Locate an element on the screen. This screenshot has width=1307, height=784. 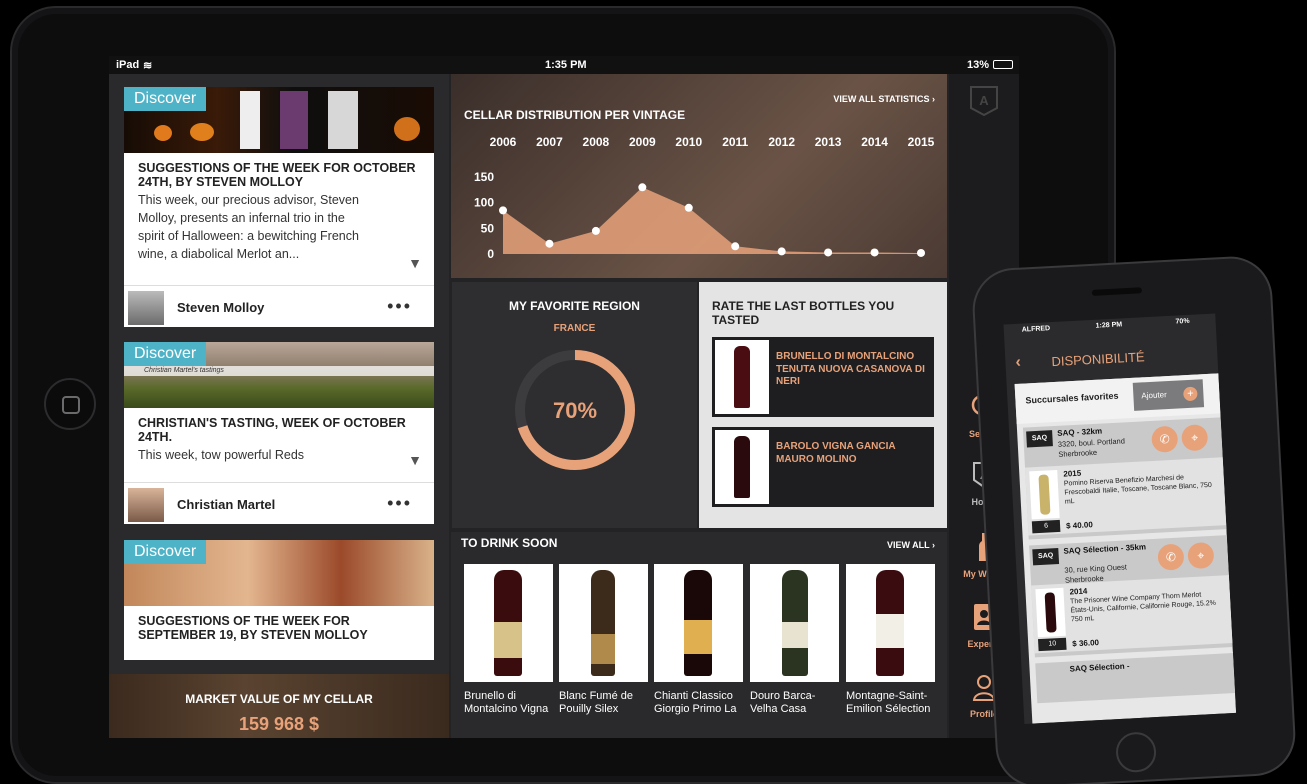
wine-name: Douro Barca- Velha Casa is located at coordinates (796, 703).